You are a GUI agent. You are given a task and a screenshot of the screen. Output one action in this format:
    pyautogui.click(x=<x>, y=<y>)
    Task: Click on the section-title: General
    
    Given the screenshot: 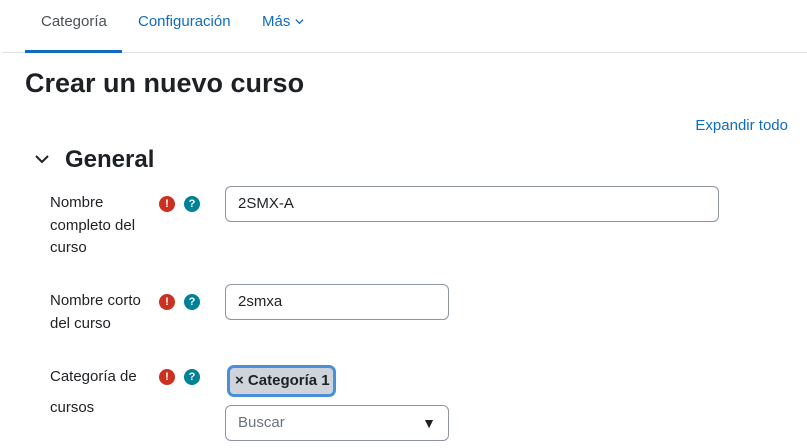 What is the action you would take?
    pyautogui.click(x=109, y=160)
    